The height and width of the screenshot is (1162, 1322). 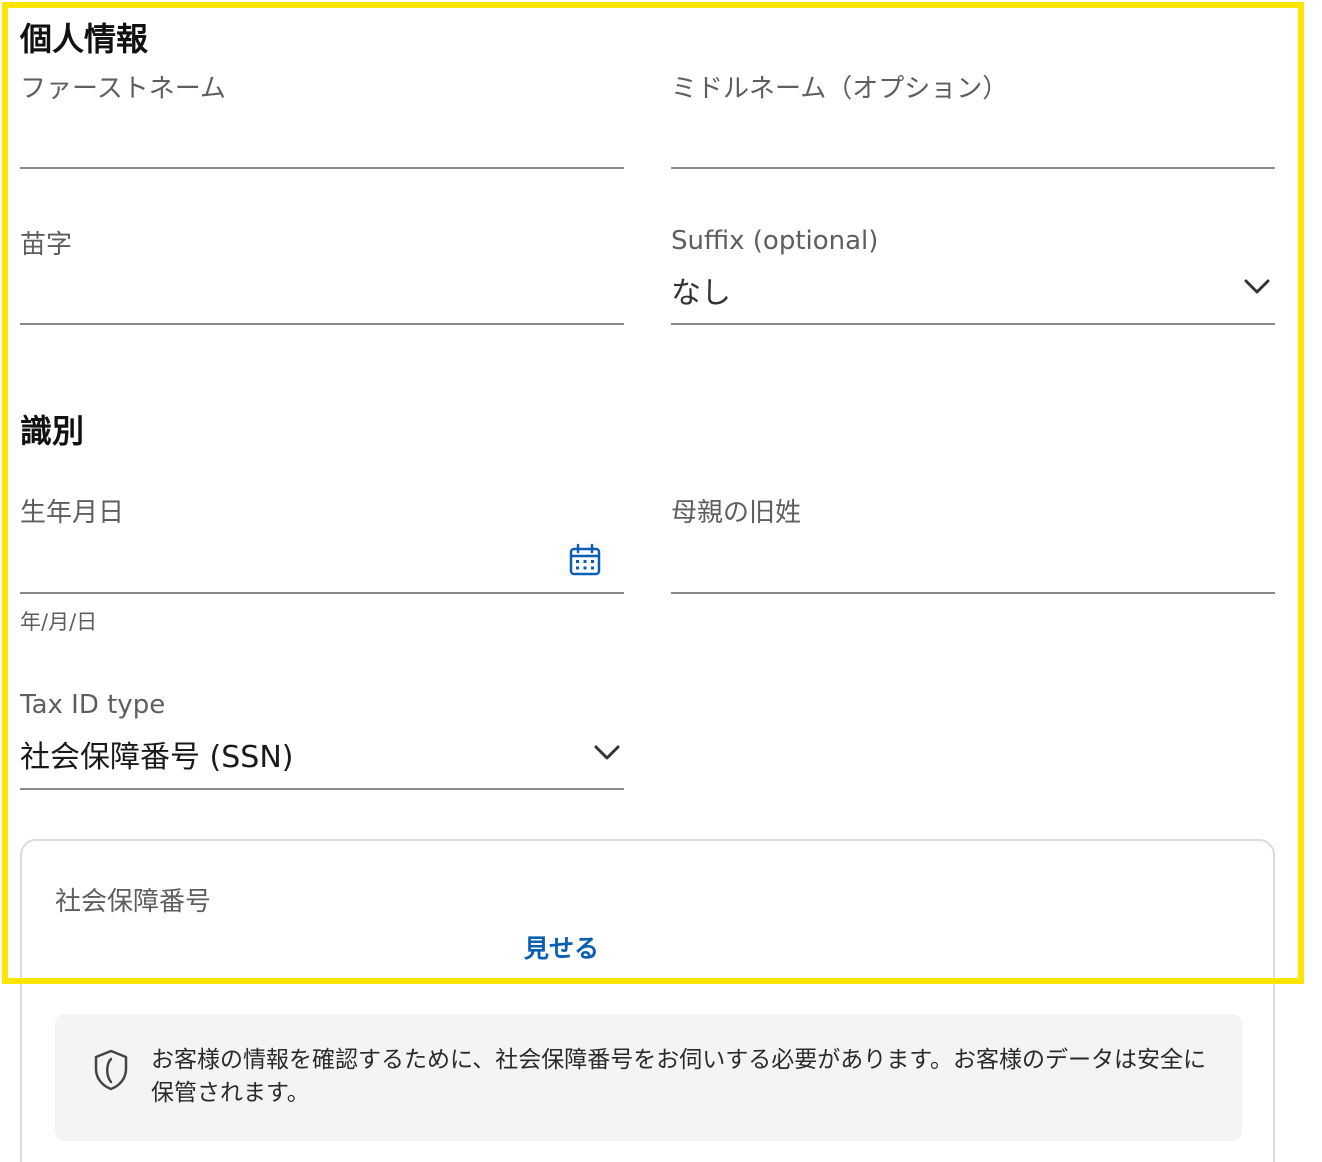 What do you see at coordinates (111, 1070) in the screenshot?
I see `shield-icon` at bounding box center [111, 1070].